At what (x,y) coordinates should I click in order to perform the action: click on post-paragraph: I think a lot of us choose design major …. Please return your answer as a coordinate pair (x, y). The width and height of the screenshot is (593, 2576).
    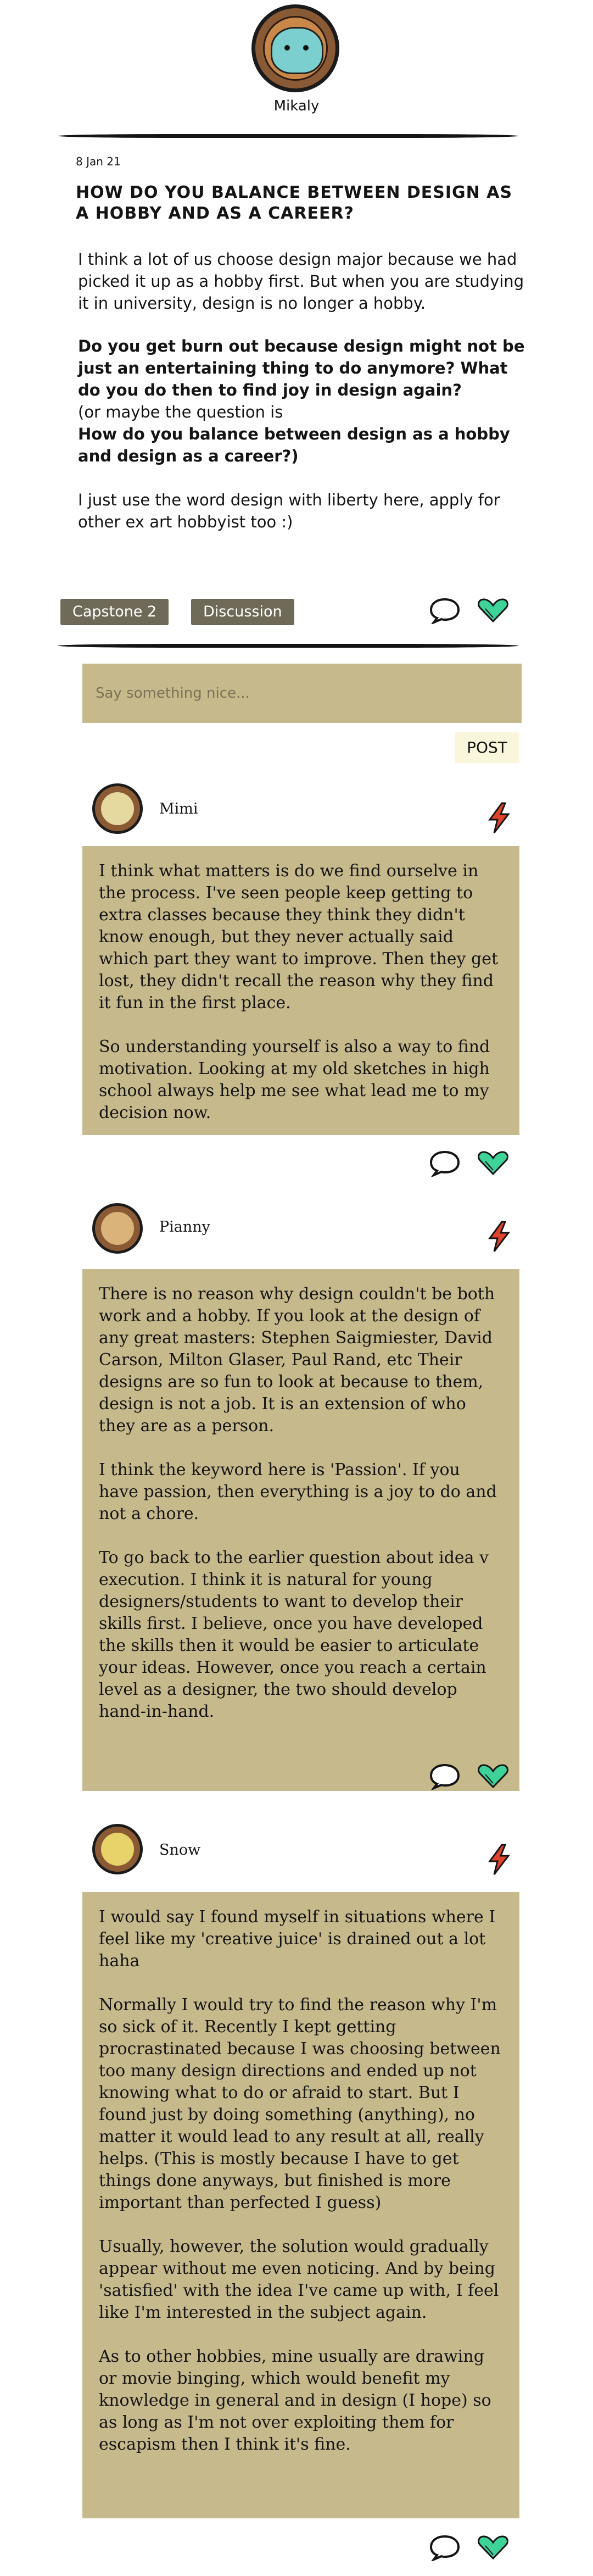
    Looking at the image, I should click on (301, 281).